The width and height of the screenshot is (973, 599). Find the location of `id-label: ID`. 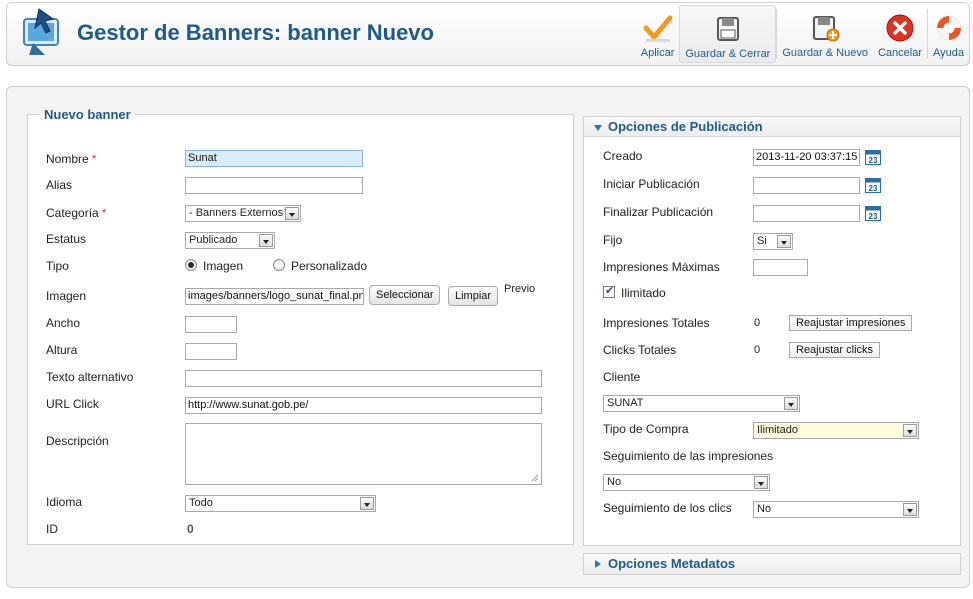

id-label: ID is located at coordinates (52, 529).